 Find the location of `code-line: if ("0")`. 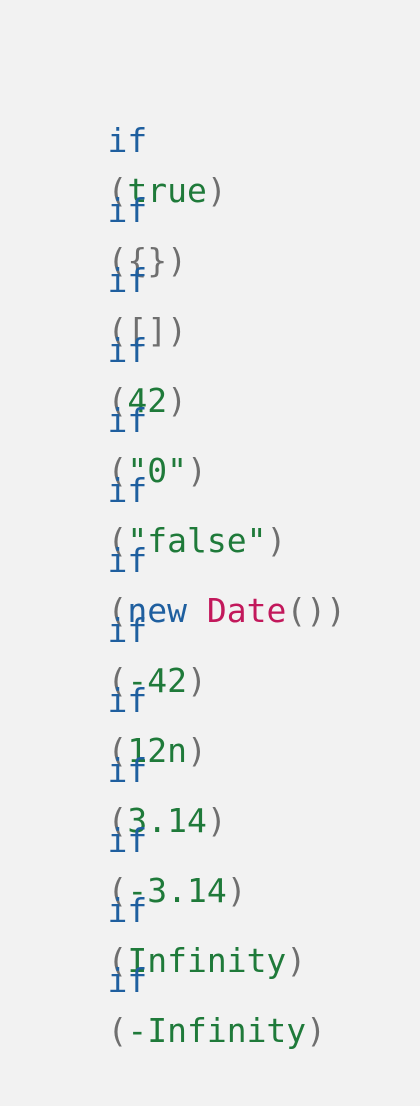

code-line: if ("0") is located at coordinates (117, 418).